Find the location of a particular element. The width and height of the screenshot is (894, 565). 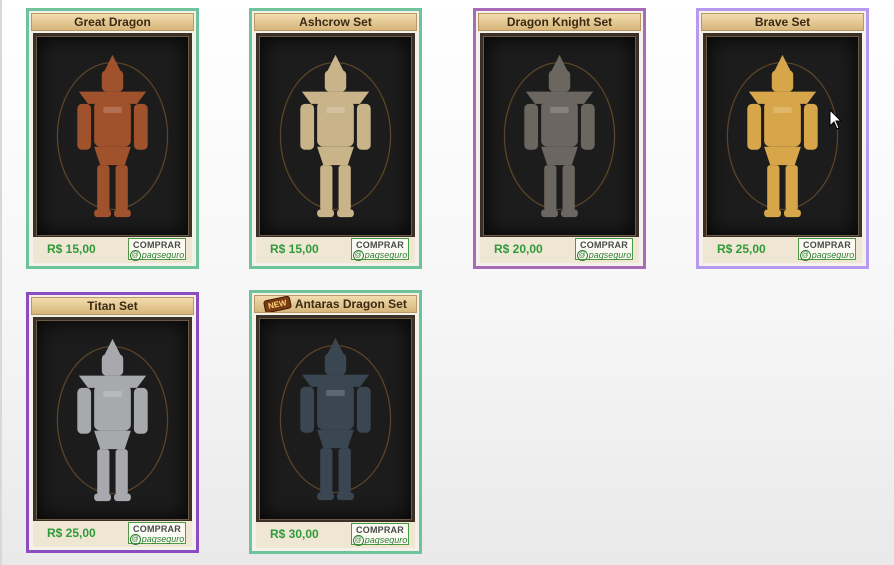

product-price: R$ 25,00 is located at coordinates (741, 249).